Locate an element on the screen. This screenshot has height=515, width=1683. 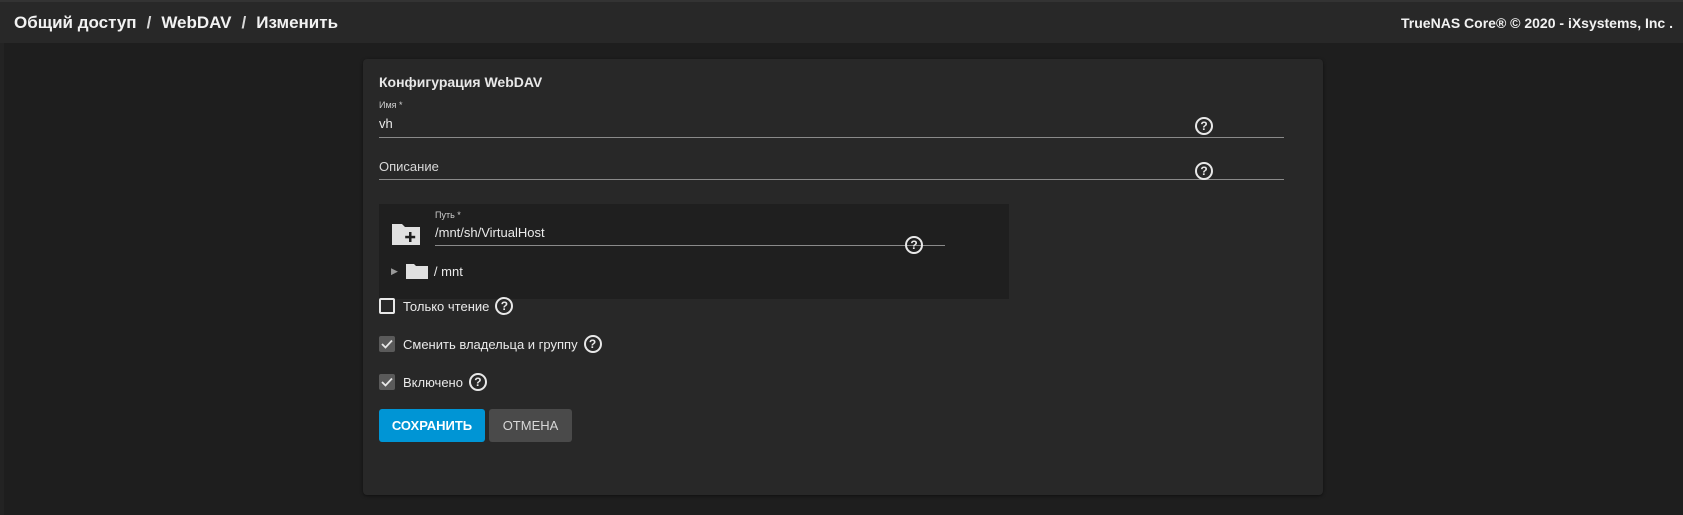
change-owner-checkbox is located at coordinates (387, 344).